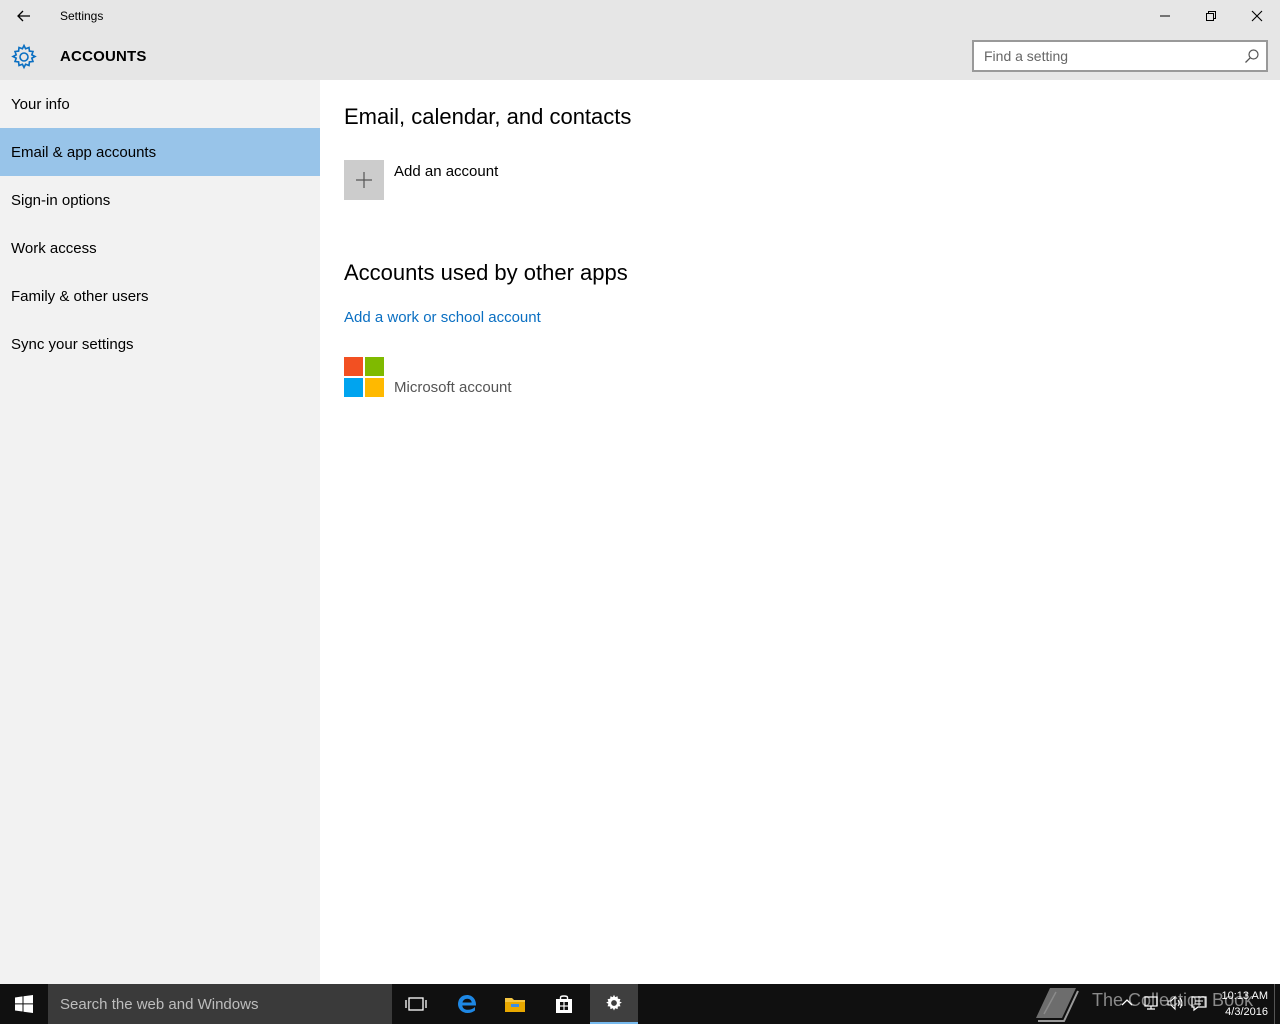 The width and height of the screenshot is (1280, 1024). I want to click on microsoft-account-item: Microsoft account, so click(454, 378).